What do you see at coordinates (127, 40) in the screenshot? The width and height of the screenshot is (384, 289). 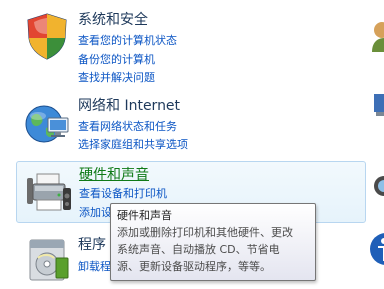 I see `link-view-computer-status: 查看您的计算机状态` at bounding box center [127, 40].